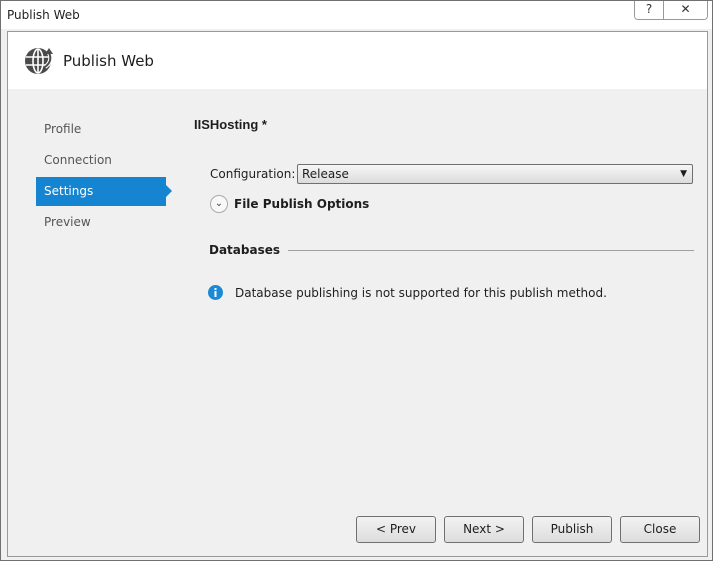 The height and width of the screenshot is (561, 713). Describe the element at coordinates (43, 15) in the screenshot. I see `window-title: Publish Web` at that location.